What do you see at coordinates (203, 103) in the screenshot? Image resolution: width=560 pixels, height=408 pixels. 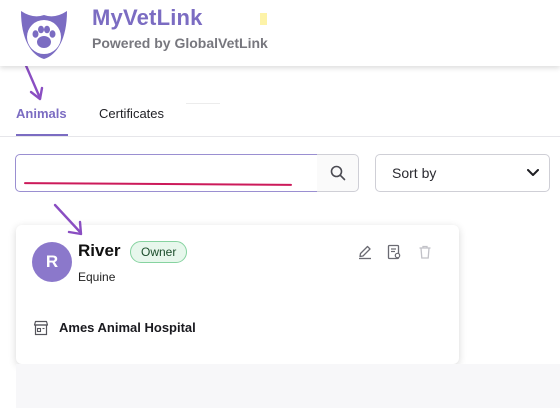 I see `tab-divider` at bounding box center [203, 103].